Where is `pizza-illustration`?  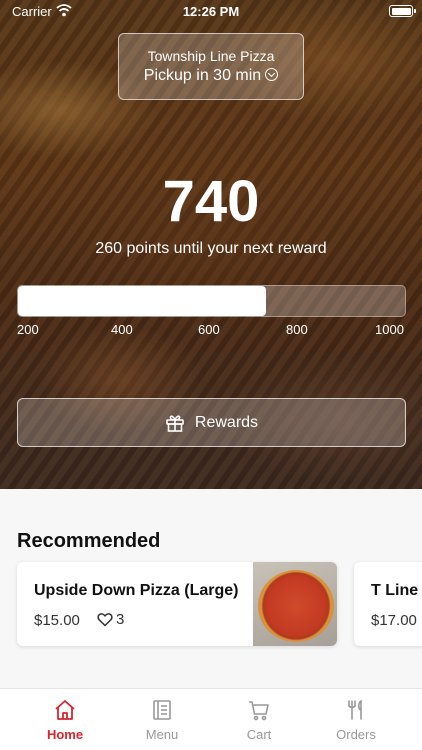 pizza-illustration is located at coordinates (296, 606).